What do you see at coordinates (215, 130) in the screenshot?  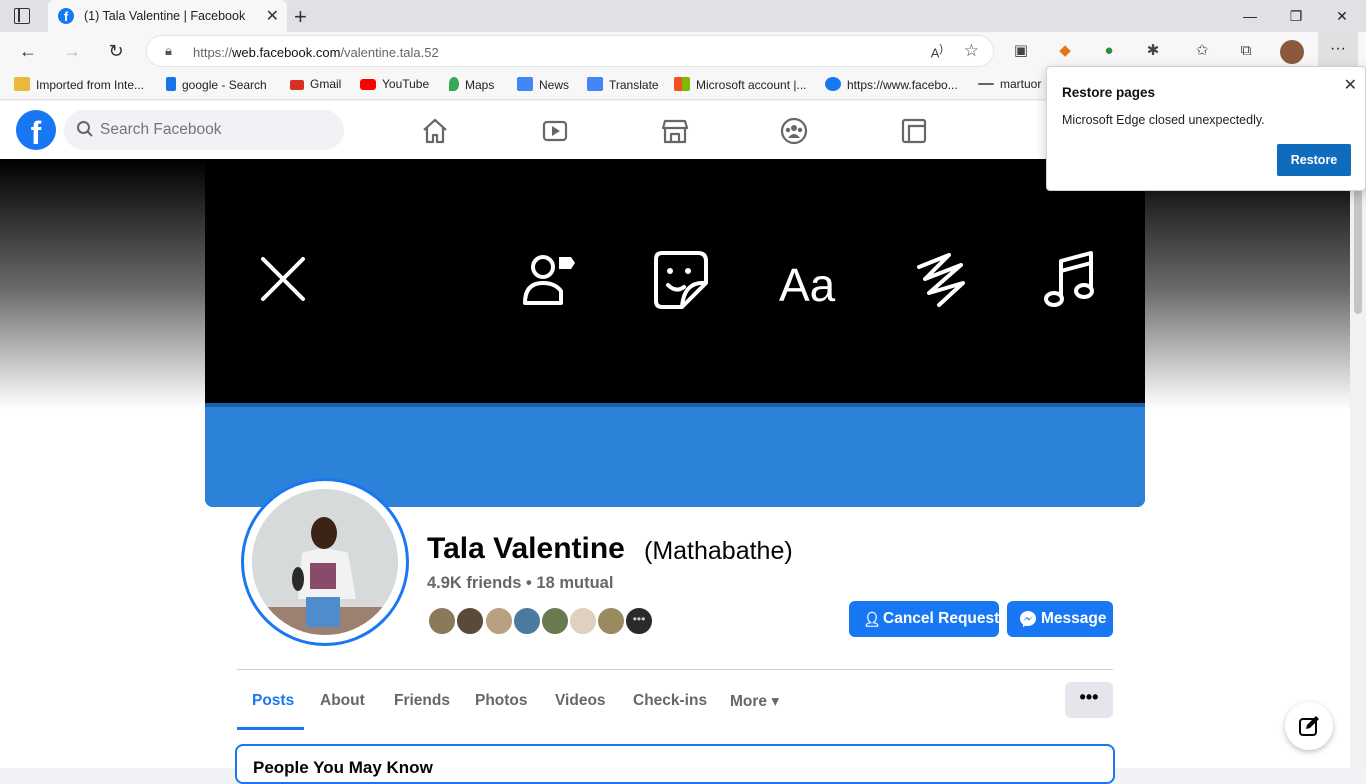 I see `search-input` at bounding box center [215, 130].